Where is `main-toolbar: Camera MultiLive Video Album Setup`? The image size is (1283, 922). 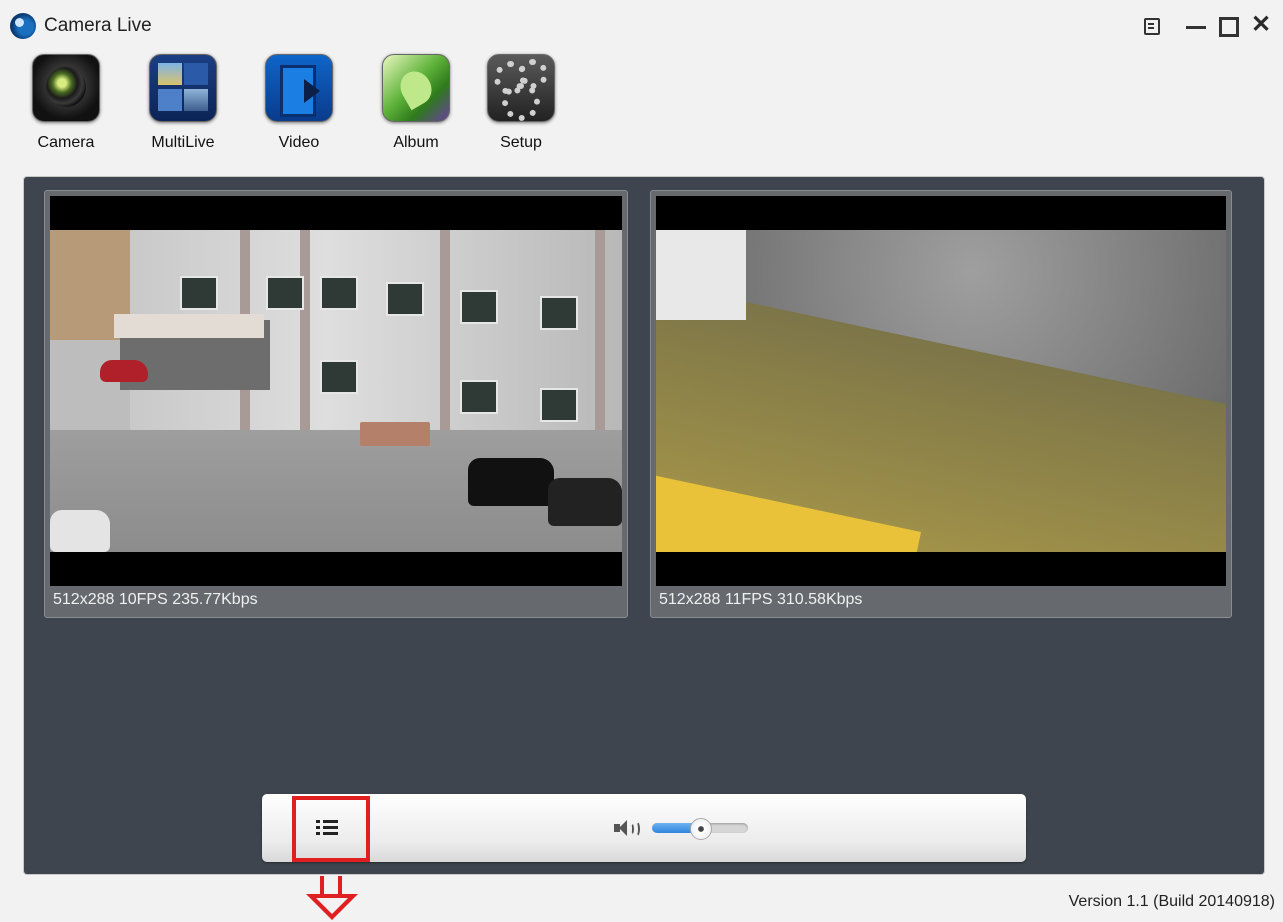 main-toolbar: Camera MultiLive Video Album Setup is located at coordinates (641, 109).